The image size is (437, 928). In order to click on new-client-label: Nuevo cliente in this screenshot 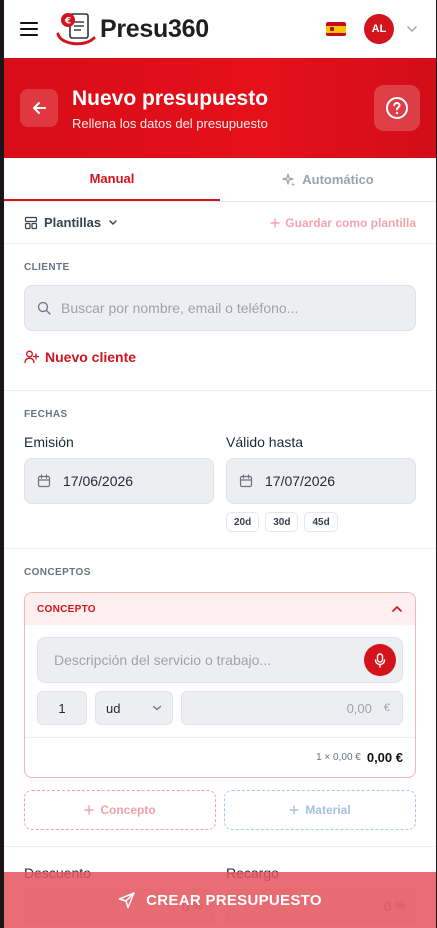, I will do `click(91, 357)`.